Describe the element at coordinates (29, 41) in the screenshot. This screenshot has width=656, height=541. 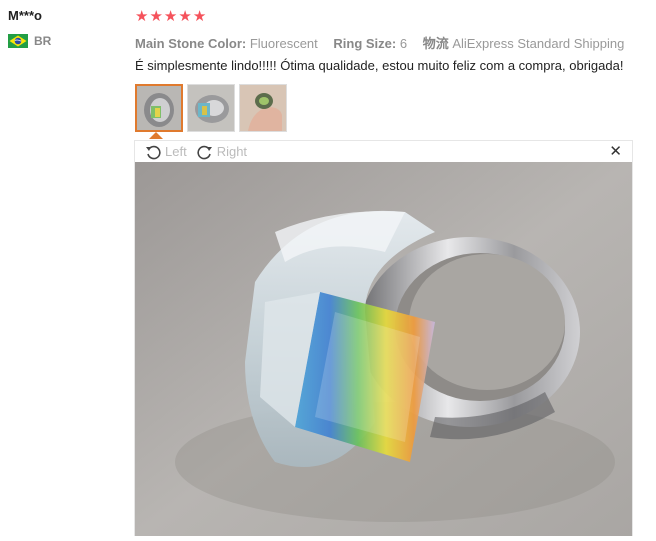
I see `reviewer-country: BR` at that location.